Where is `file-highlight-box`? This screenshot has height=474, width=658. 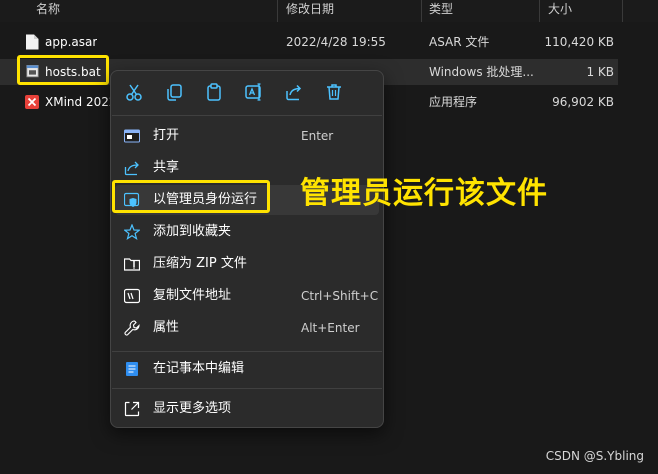
file-highlight-box is located at coordinates (63, 70).